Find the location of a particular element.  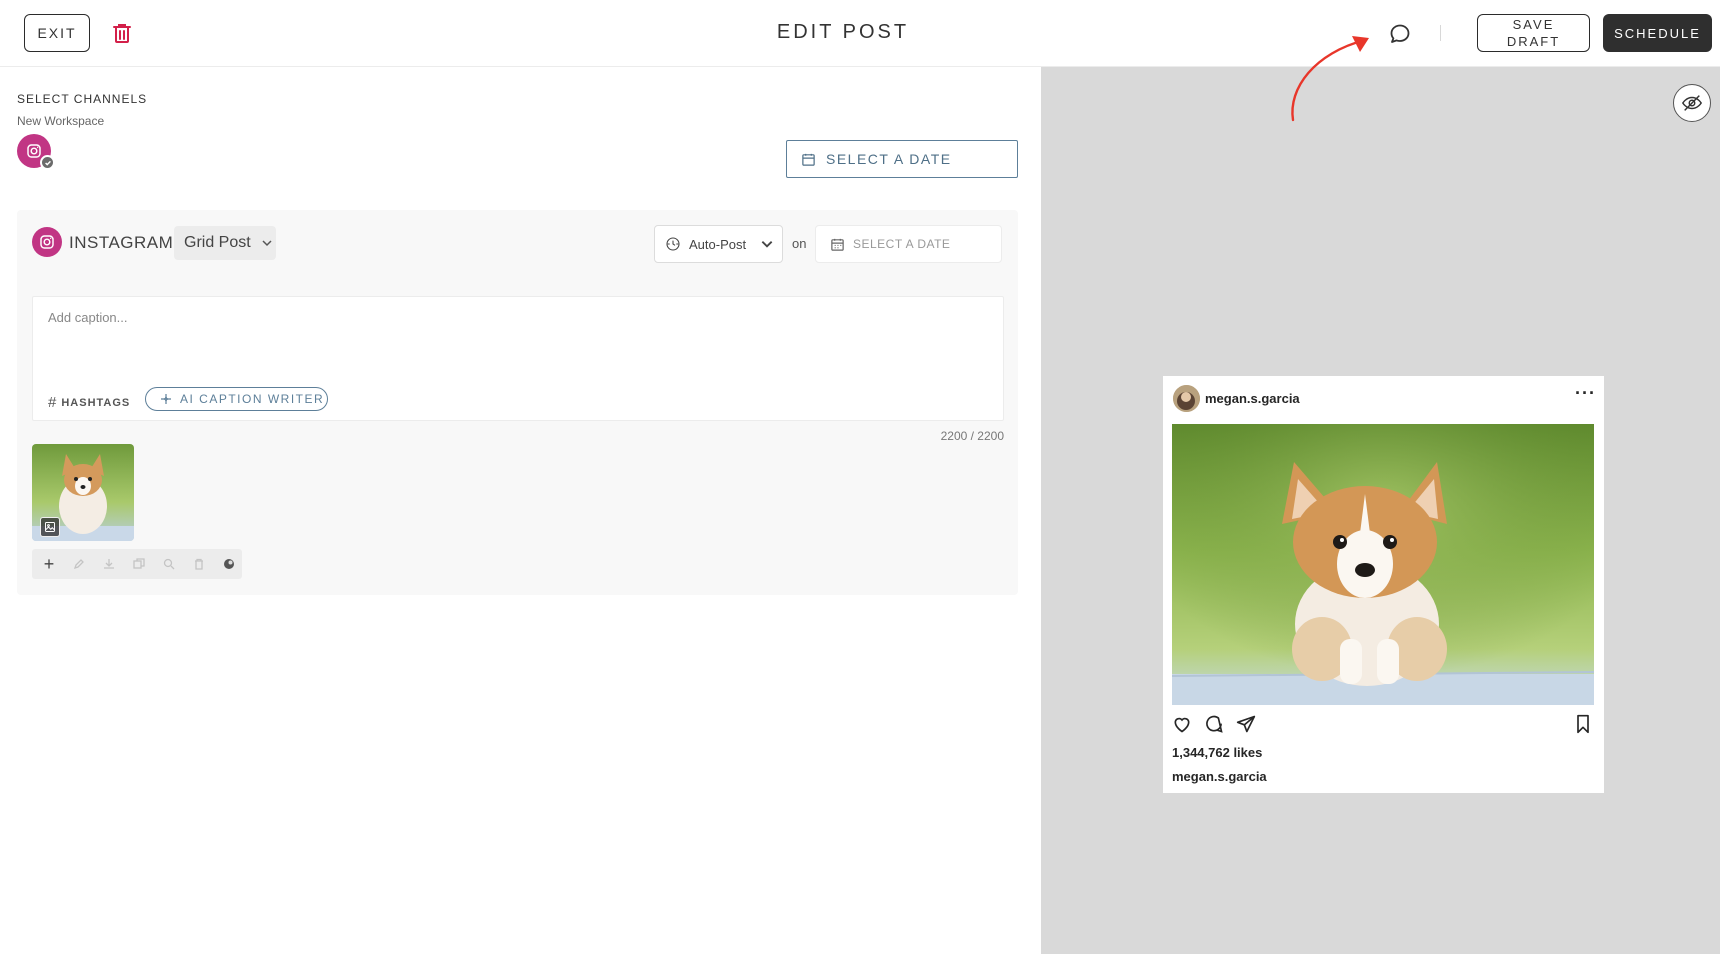

zoom-icon is located at coordinates (169, 564).